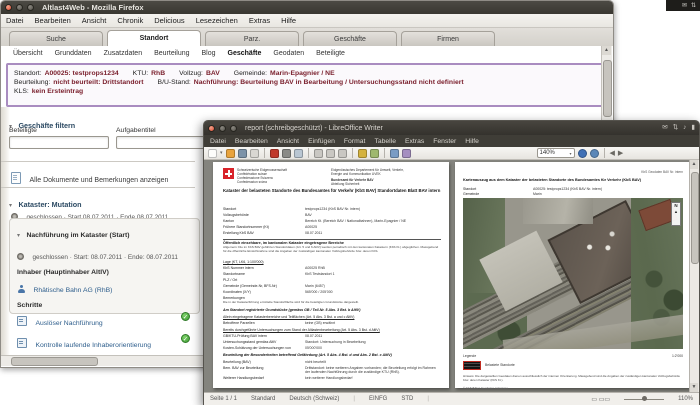  What do you see at coordinates (330, 153) in the screenshot?
I see `copy-icon` at bounding box center [330, 153].